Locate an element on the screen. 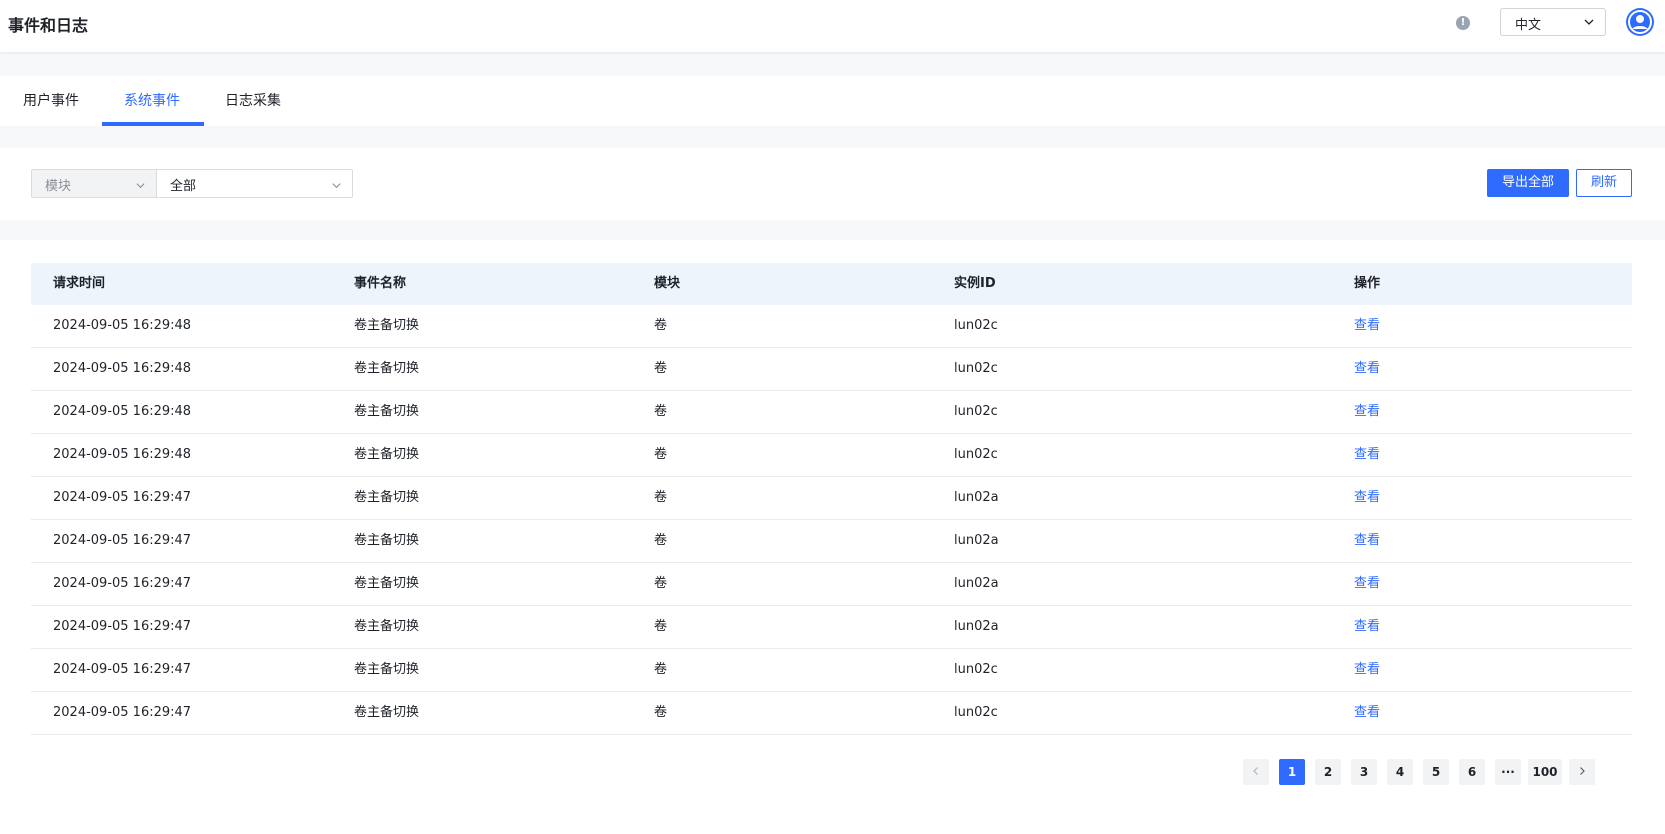 The width and height of the screenshot is (1665, 834). next-page-button is located at coordinates (1582, 772).